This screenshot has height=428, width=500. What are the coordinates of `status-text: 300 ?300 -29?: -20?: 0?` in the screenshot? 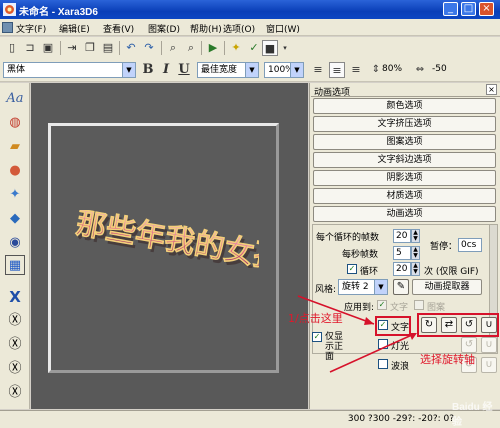 It's located at (400, 419).